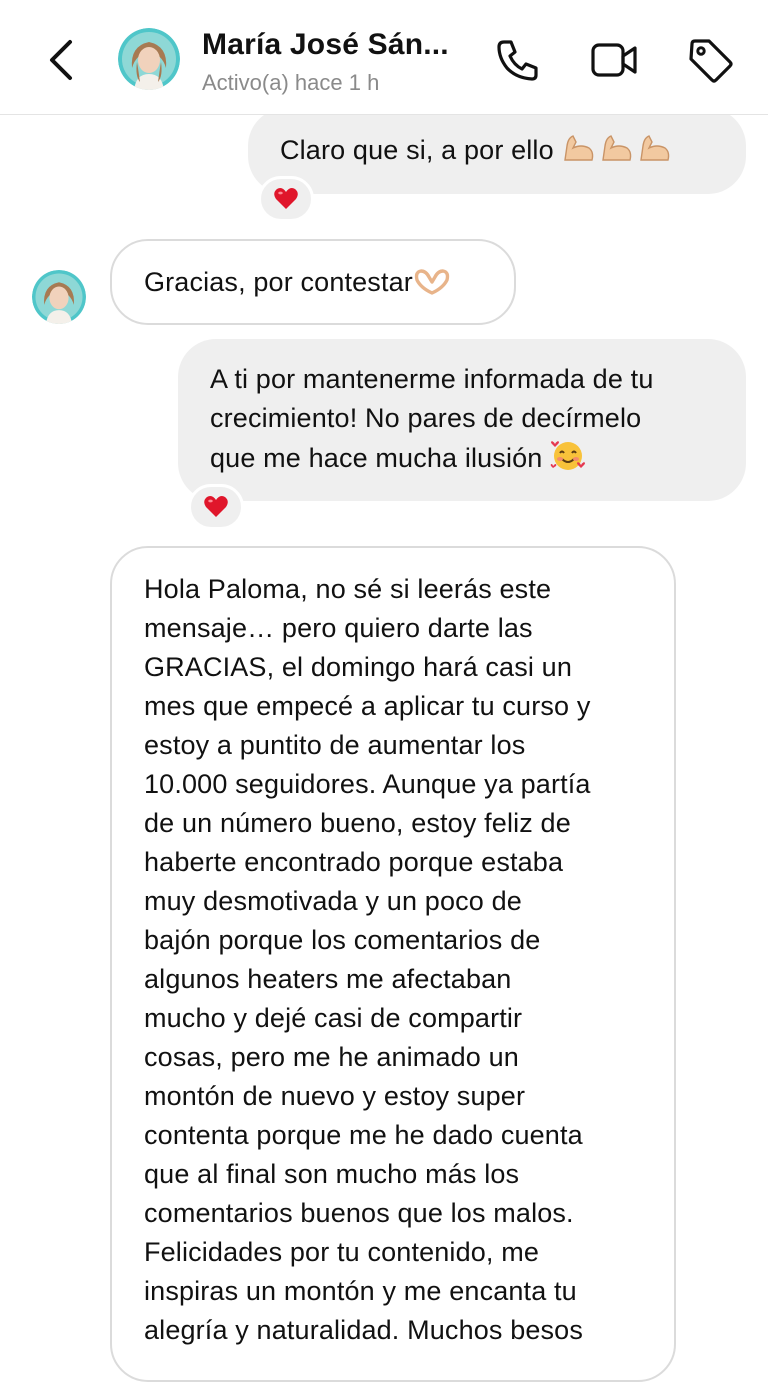 Image resolution: width=768 pixels, height=1386 pixels. Describe the element at coordinates (367, 706) in the screenshot. I see `message-line: mes que empecé a aplicar tu curso y` at that location.